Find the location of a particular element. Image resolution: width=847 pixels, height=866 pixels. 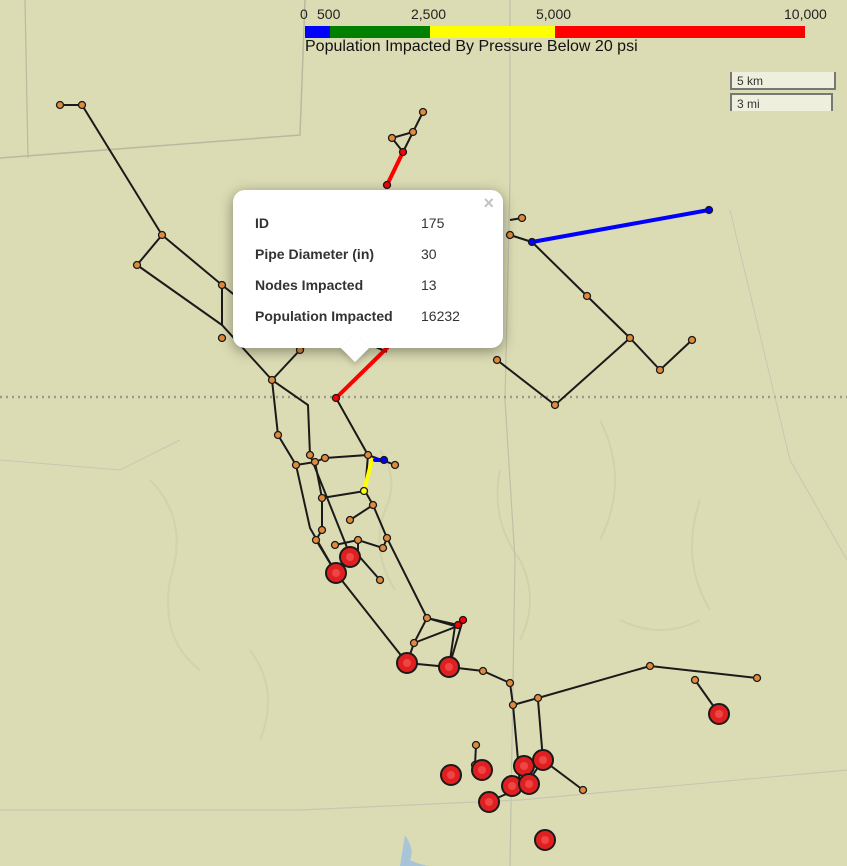

legend-tick-500: 500 is located at coordinates (329, 14).